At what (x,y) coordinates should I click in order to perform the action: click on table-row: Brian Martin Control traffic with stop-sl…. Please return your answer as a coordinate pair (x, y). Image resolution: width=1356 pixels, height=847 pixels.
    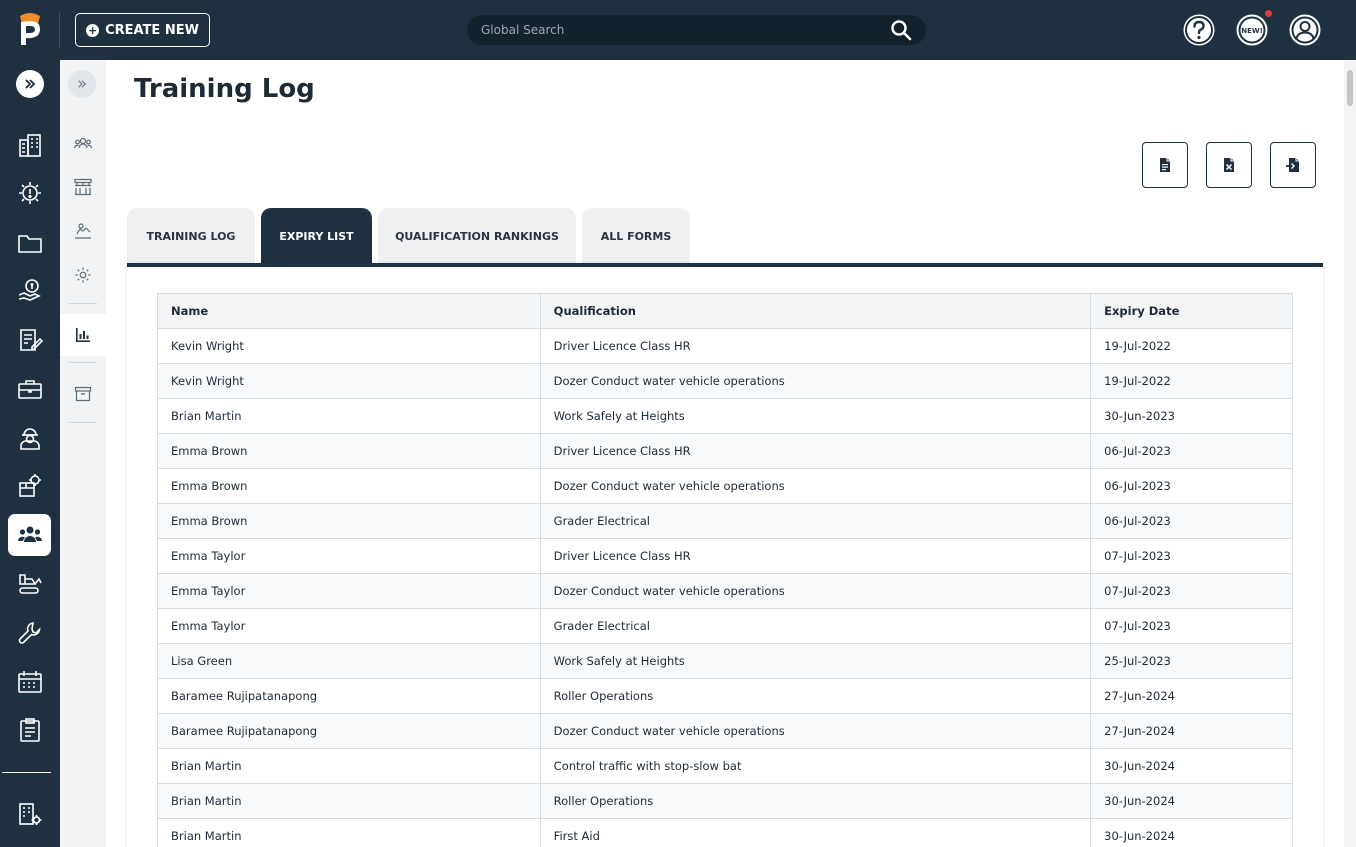
    Looking at the image, I should click on (725, 766).